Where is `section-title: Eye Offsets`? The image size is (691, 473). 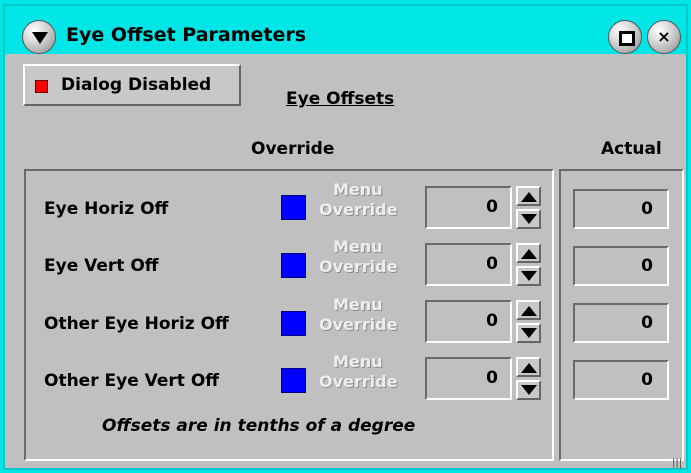 section-title: Eye Offsets is located at coordinates (340, 99).